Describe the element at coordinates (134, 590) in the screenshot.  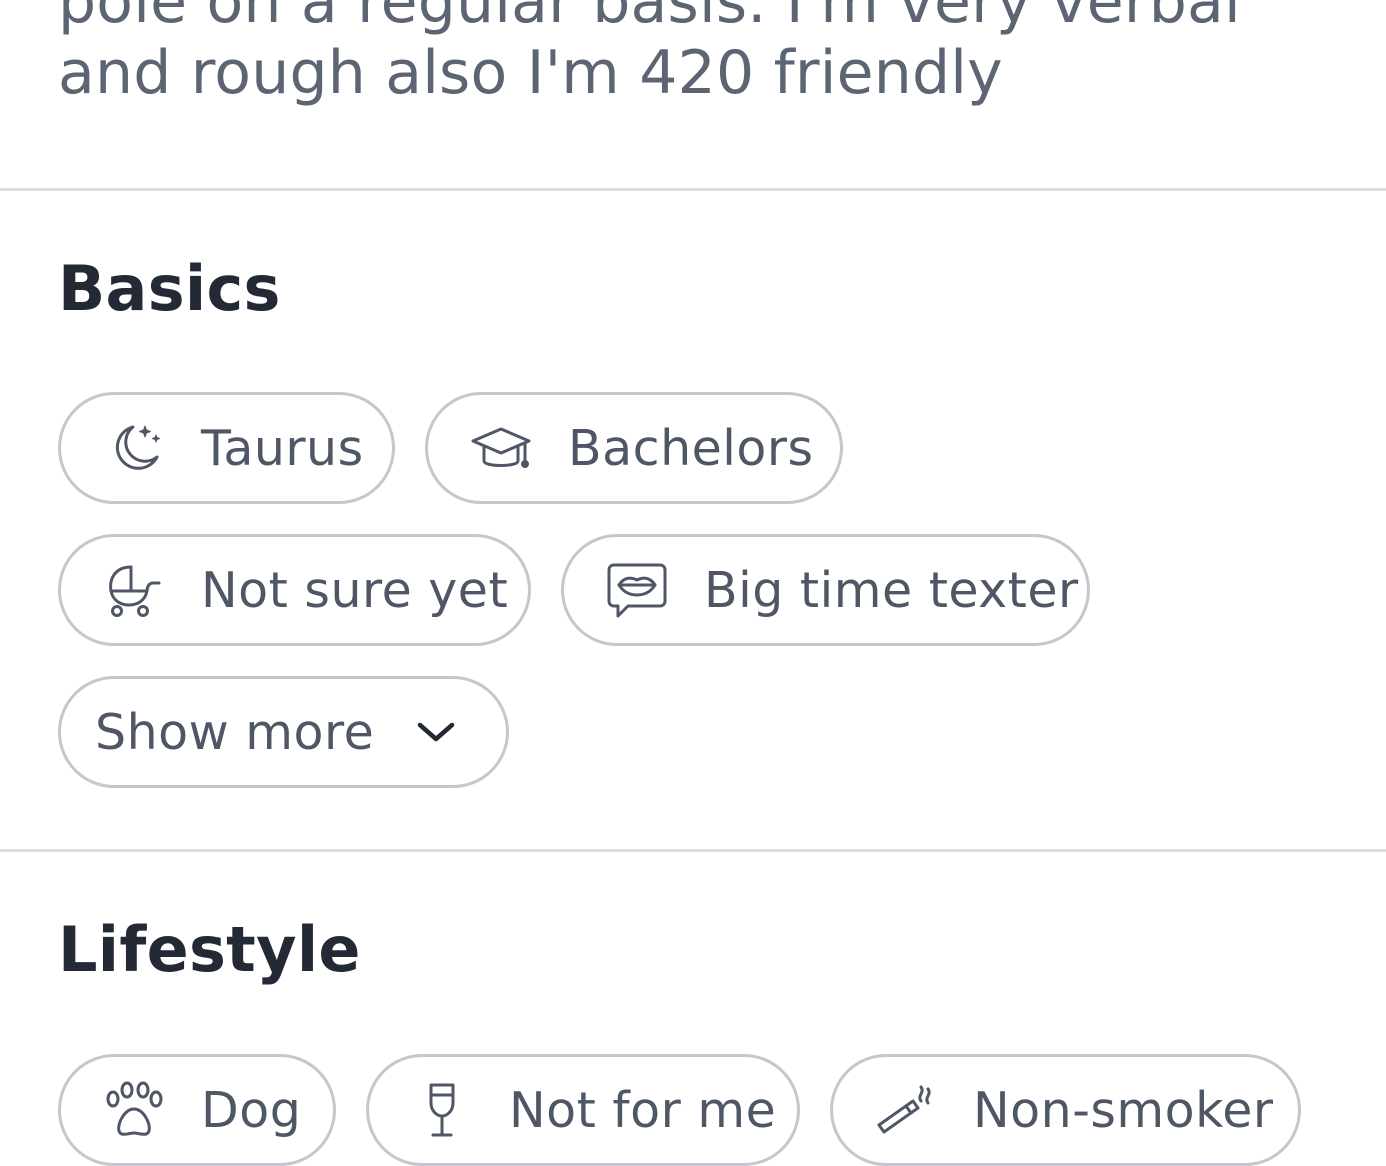
I see `baby-stroller-icon` at that location.